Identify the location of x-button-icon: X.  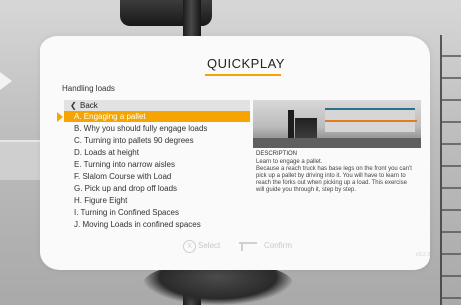
(189, 246).